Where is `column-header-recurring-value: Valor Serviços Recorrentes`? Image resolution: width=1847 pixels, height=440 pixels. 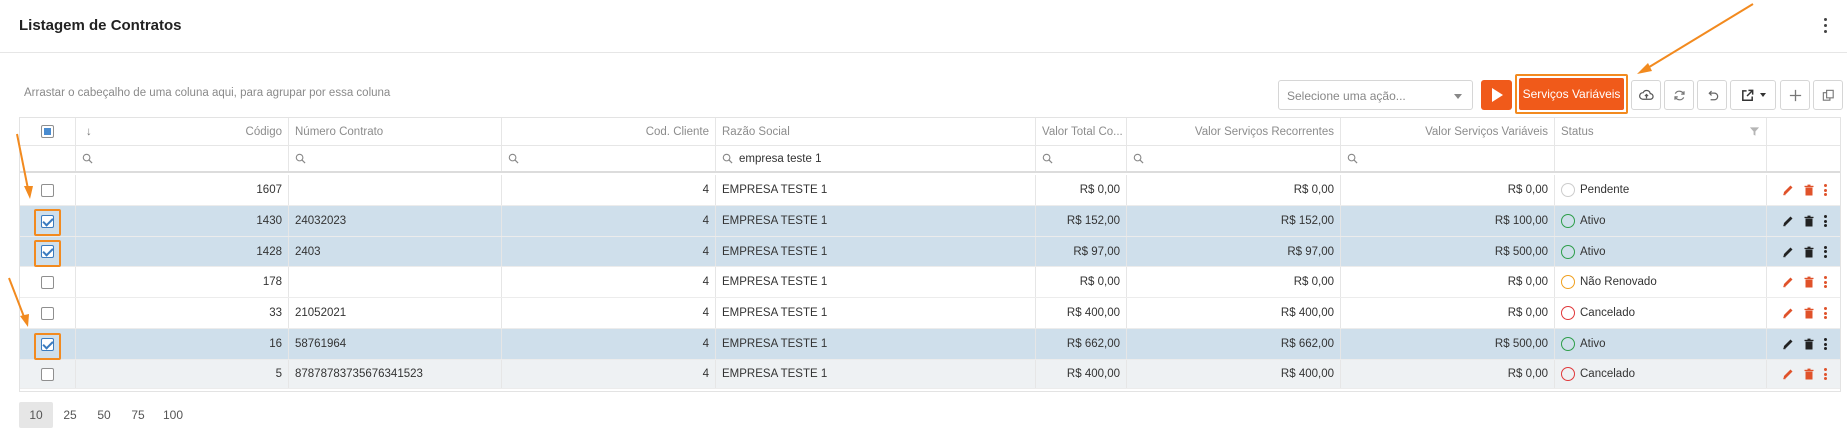 column-header-recurring-value: Valor Serviços Recorrentes is located at coordinates (1234, 131).